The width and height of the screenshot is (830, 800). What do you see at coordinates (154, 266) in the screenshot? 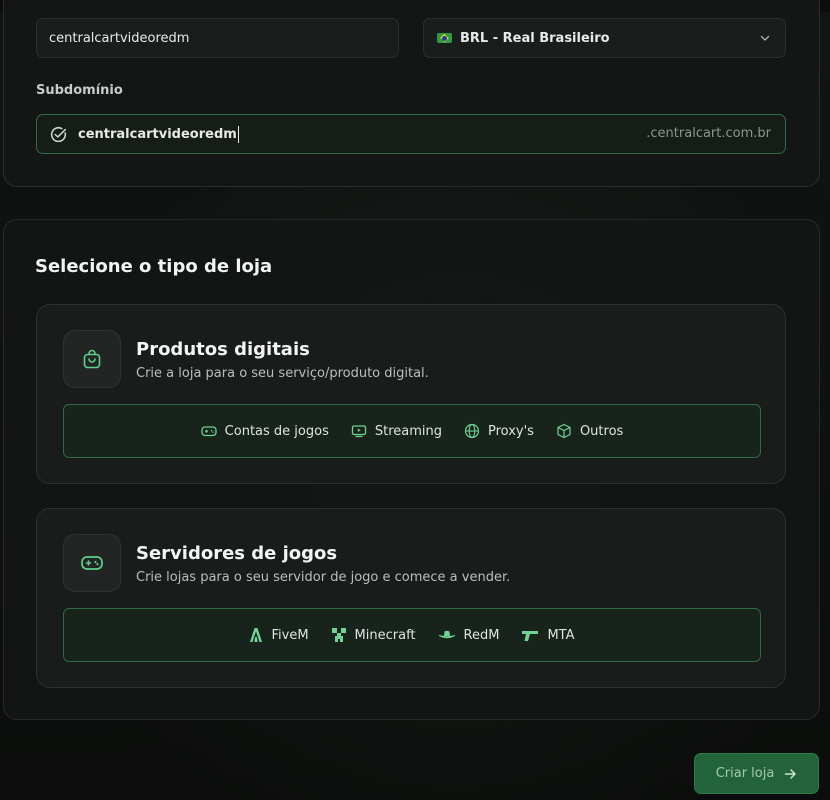
I see `store-type-title: Selecione o tipo de loja` at bounding box center [154, 266].